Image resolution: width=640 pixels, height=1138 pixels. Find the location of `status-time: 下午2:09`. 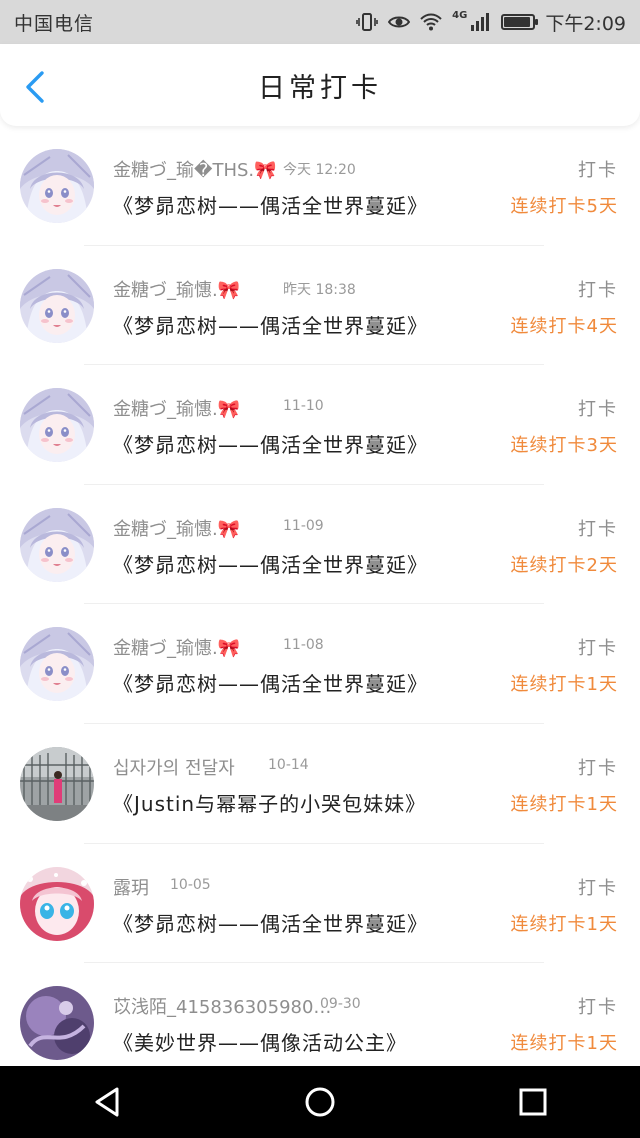

status-time: 下午2:09 is located at coordinates (585, 23).